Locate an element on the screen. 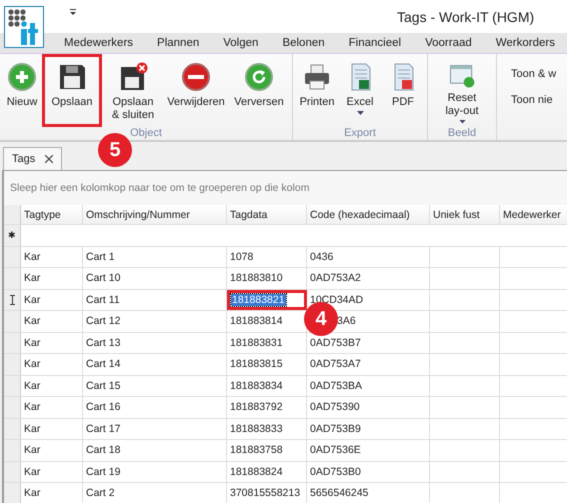 The image size is (567, 503). table-cell: 1078 is located at coordinates (267, 256).